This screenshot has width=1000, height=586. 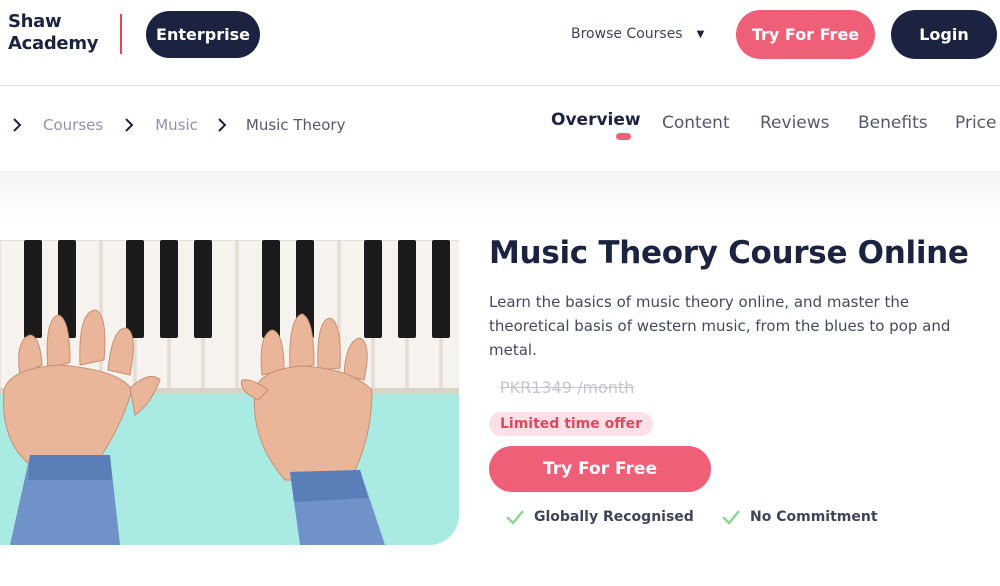 What do you see at coordinates (35, 21) in the screenshot?
I see `logo-line1: Shaw` at bounding box center [35, 21].